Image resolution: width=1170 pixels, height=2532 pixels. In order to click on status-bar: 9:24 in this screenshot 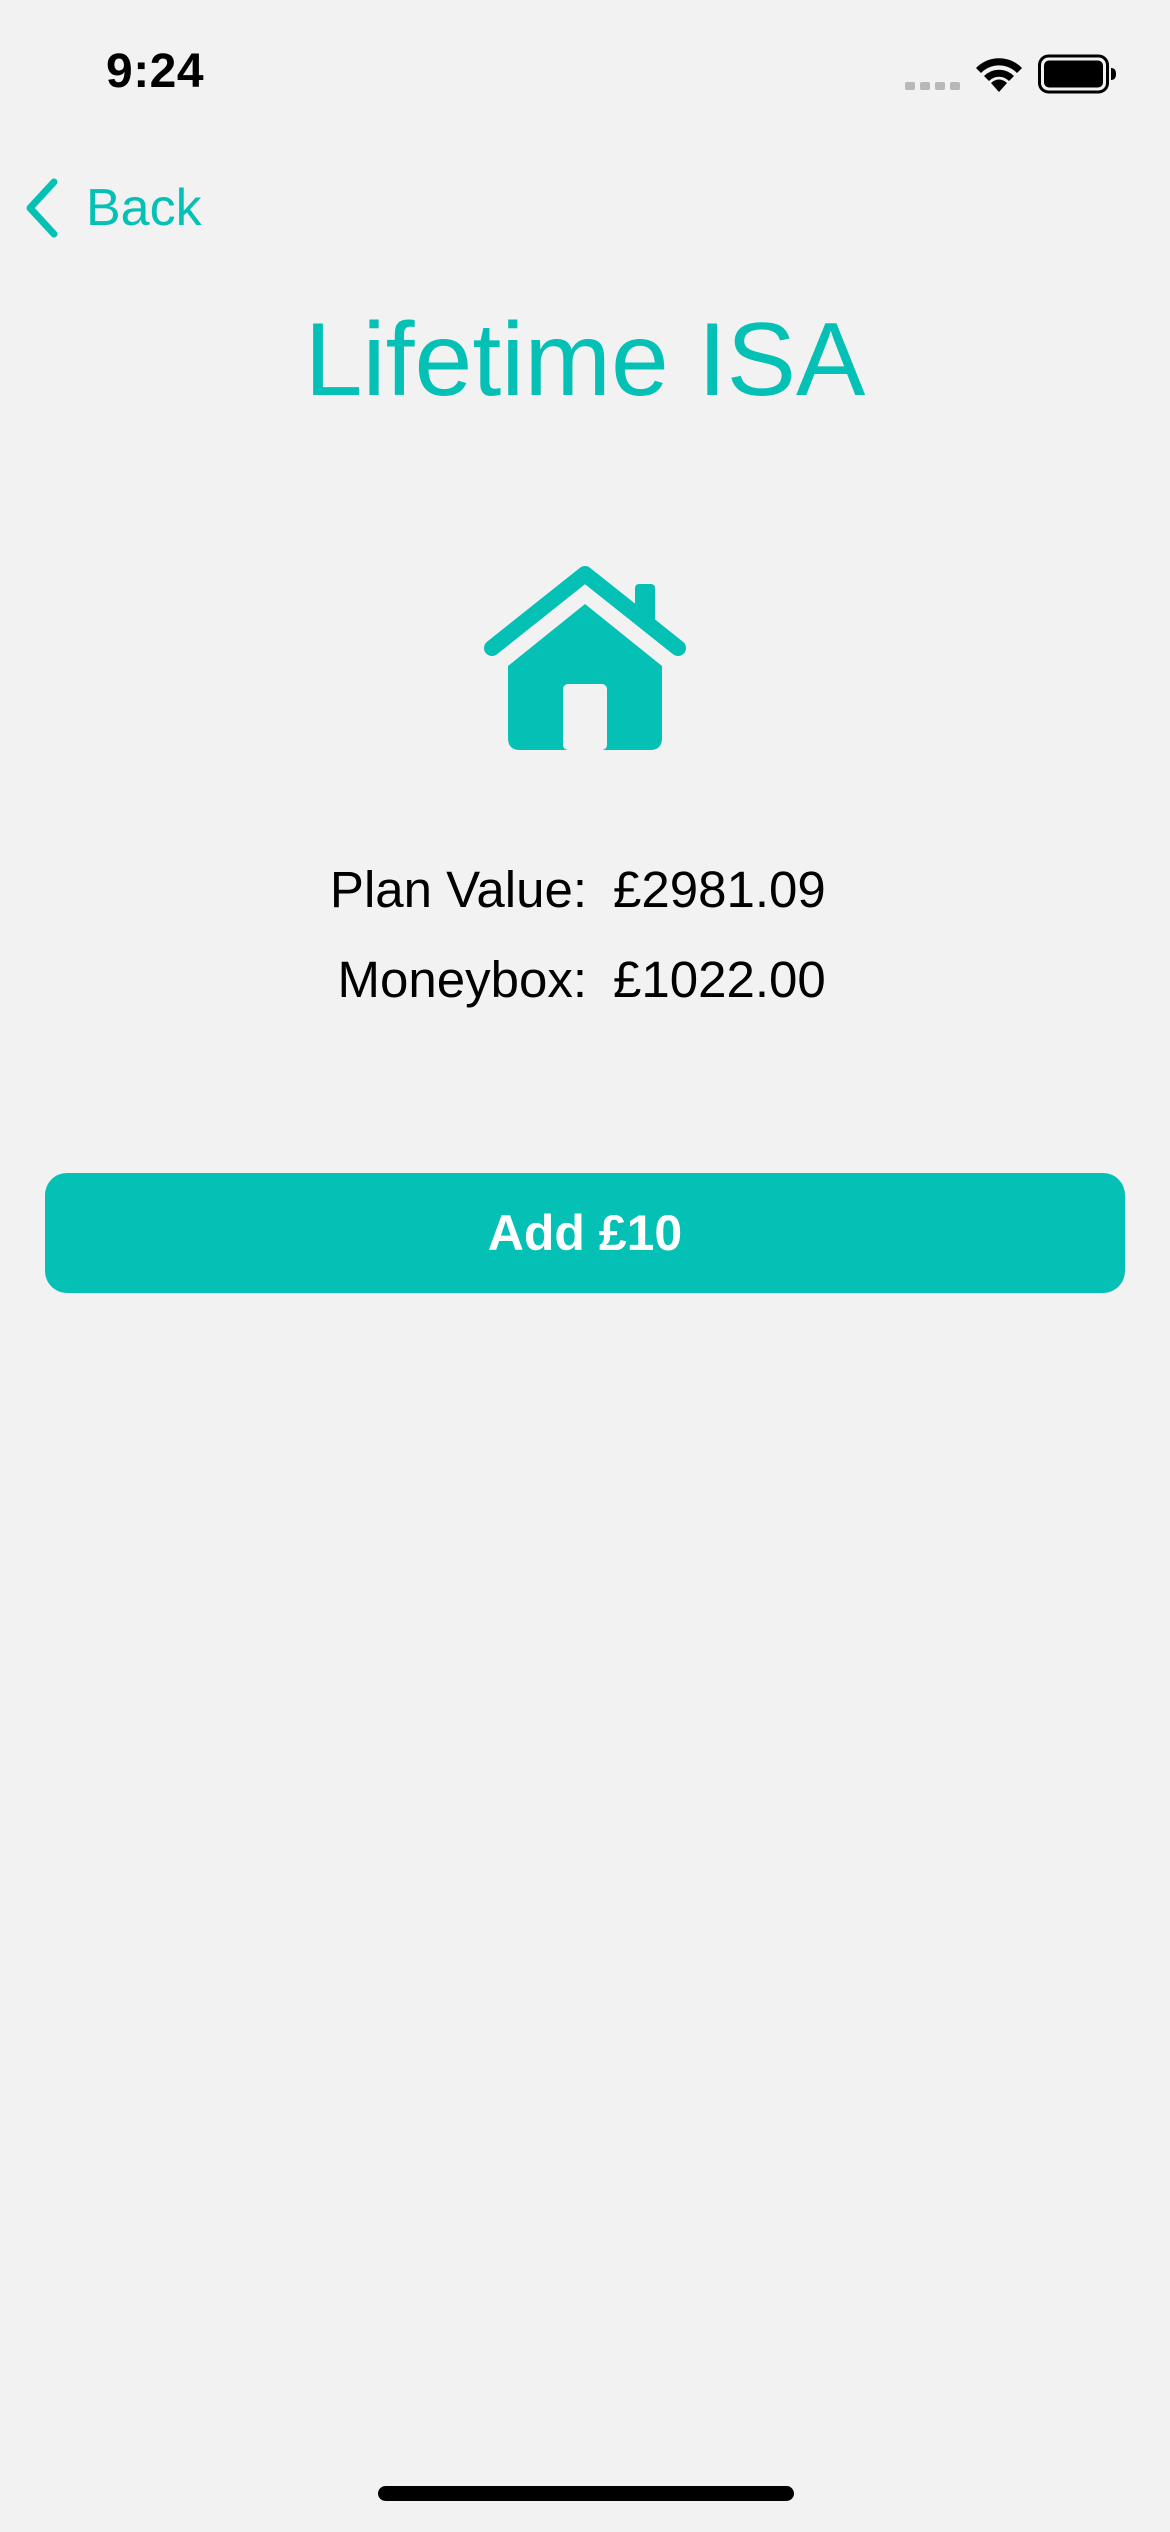, I will do `click(585, 70)`.